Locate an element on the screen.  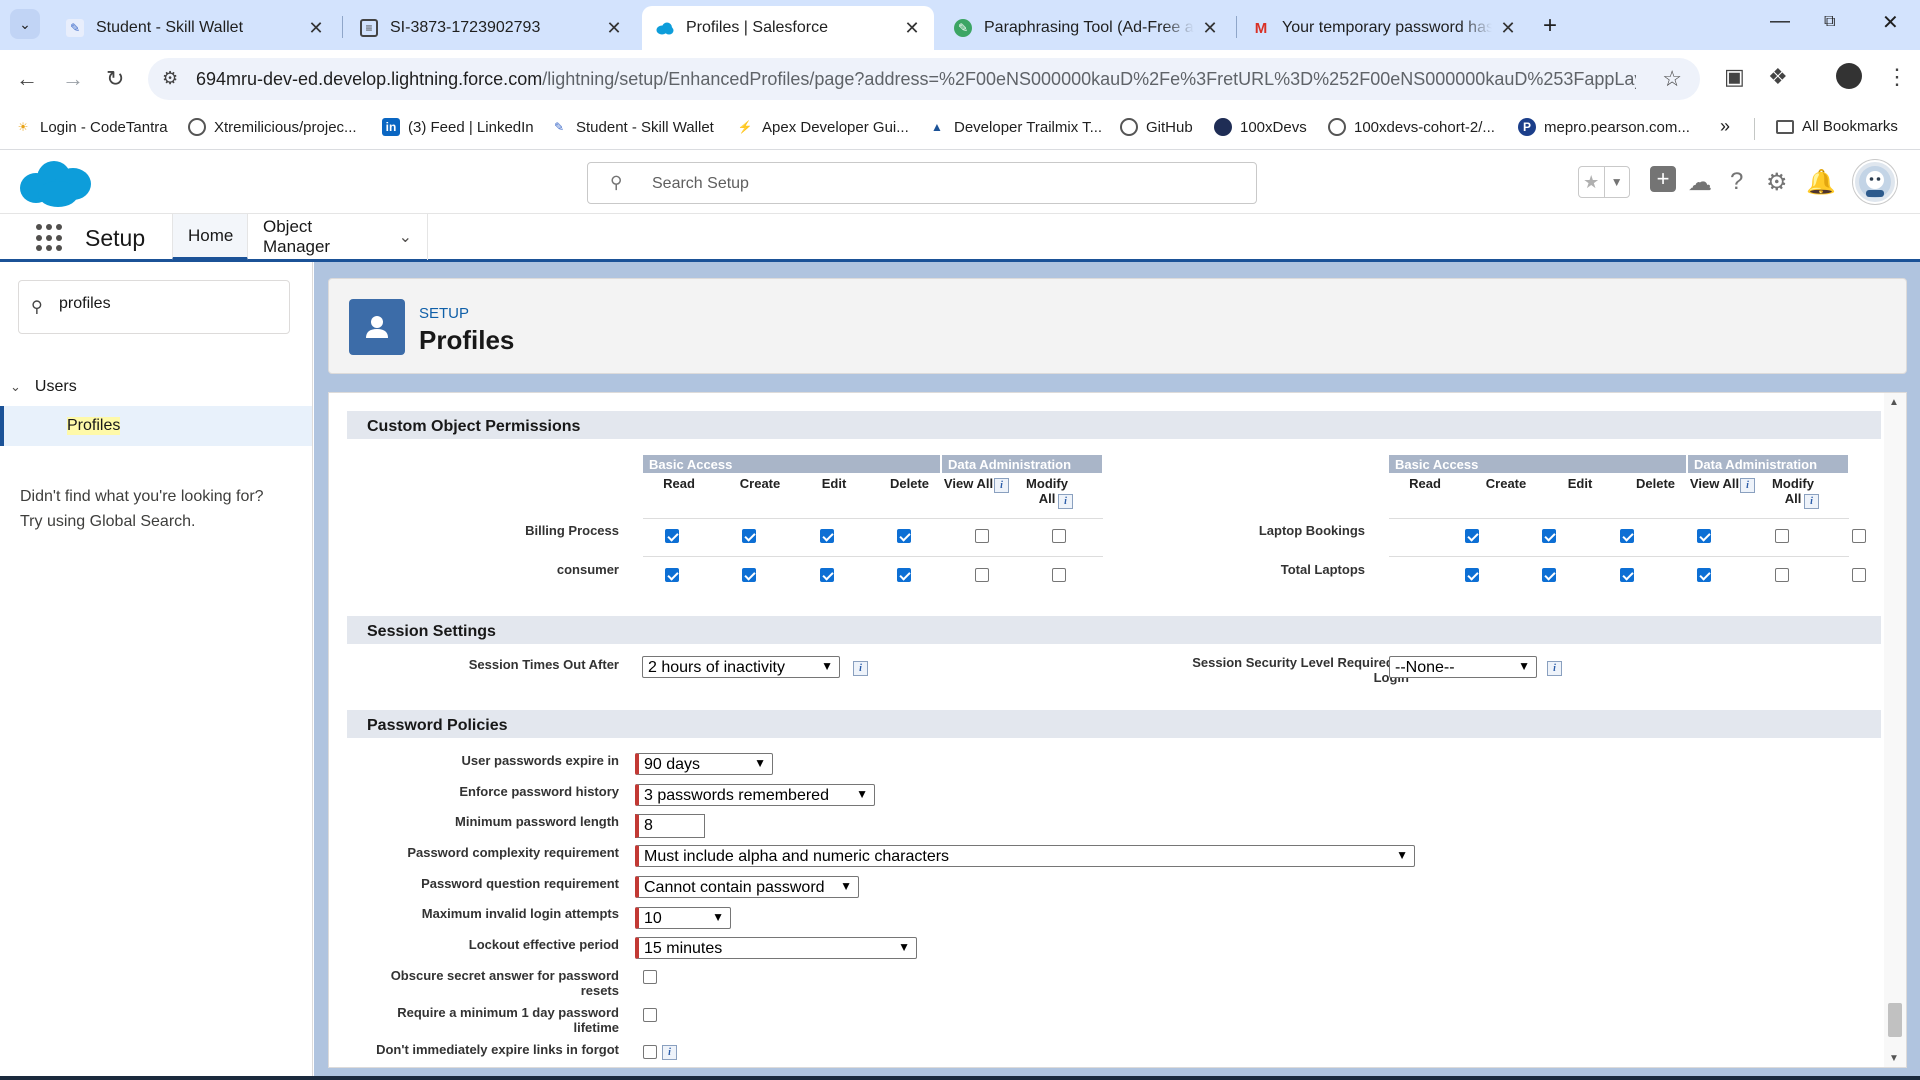
browser-tab-profiles: Profiles | Salesforce ✕ is located at coordinates (788, 28).